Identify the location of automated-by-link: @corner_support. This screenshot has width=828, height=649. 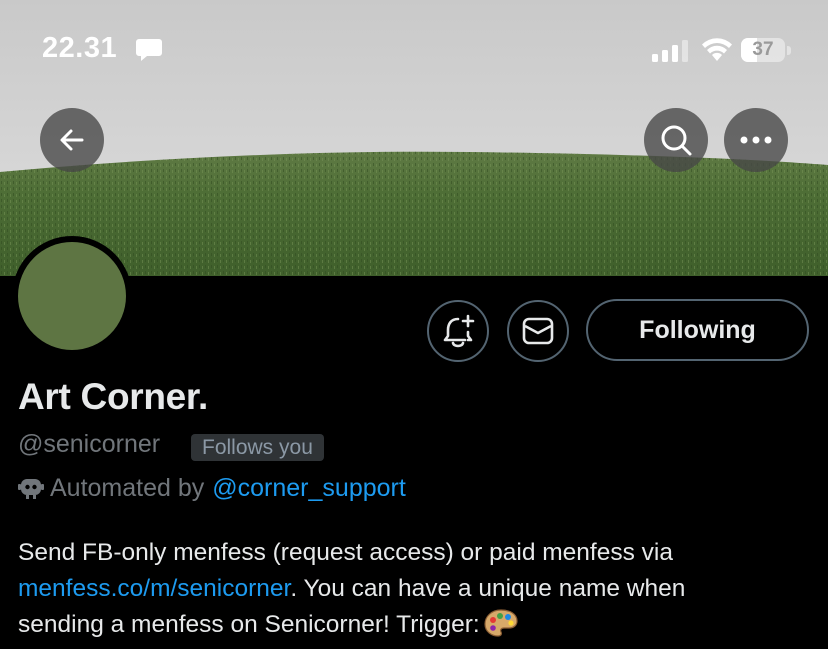
(309, 488).